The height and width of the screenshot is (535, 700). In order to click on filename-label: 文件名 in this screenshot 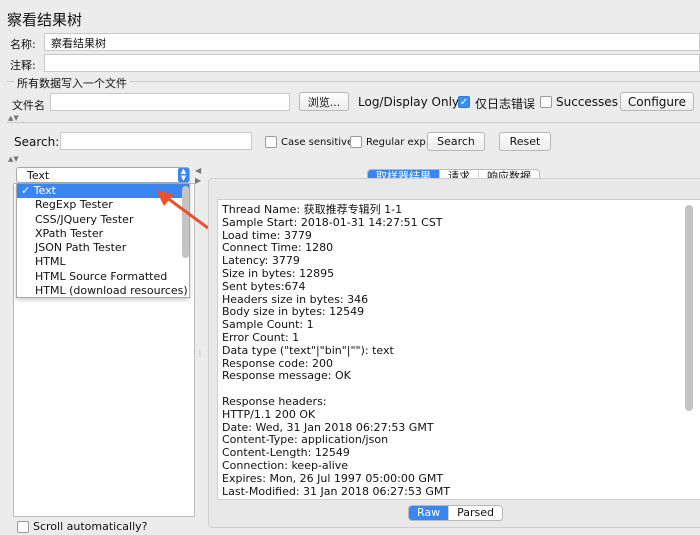, I will do `click(28, 105)`.